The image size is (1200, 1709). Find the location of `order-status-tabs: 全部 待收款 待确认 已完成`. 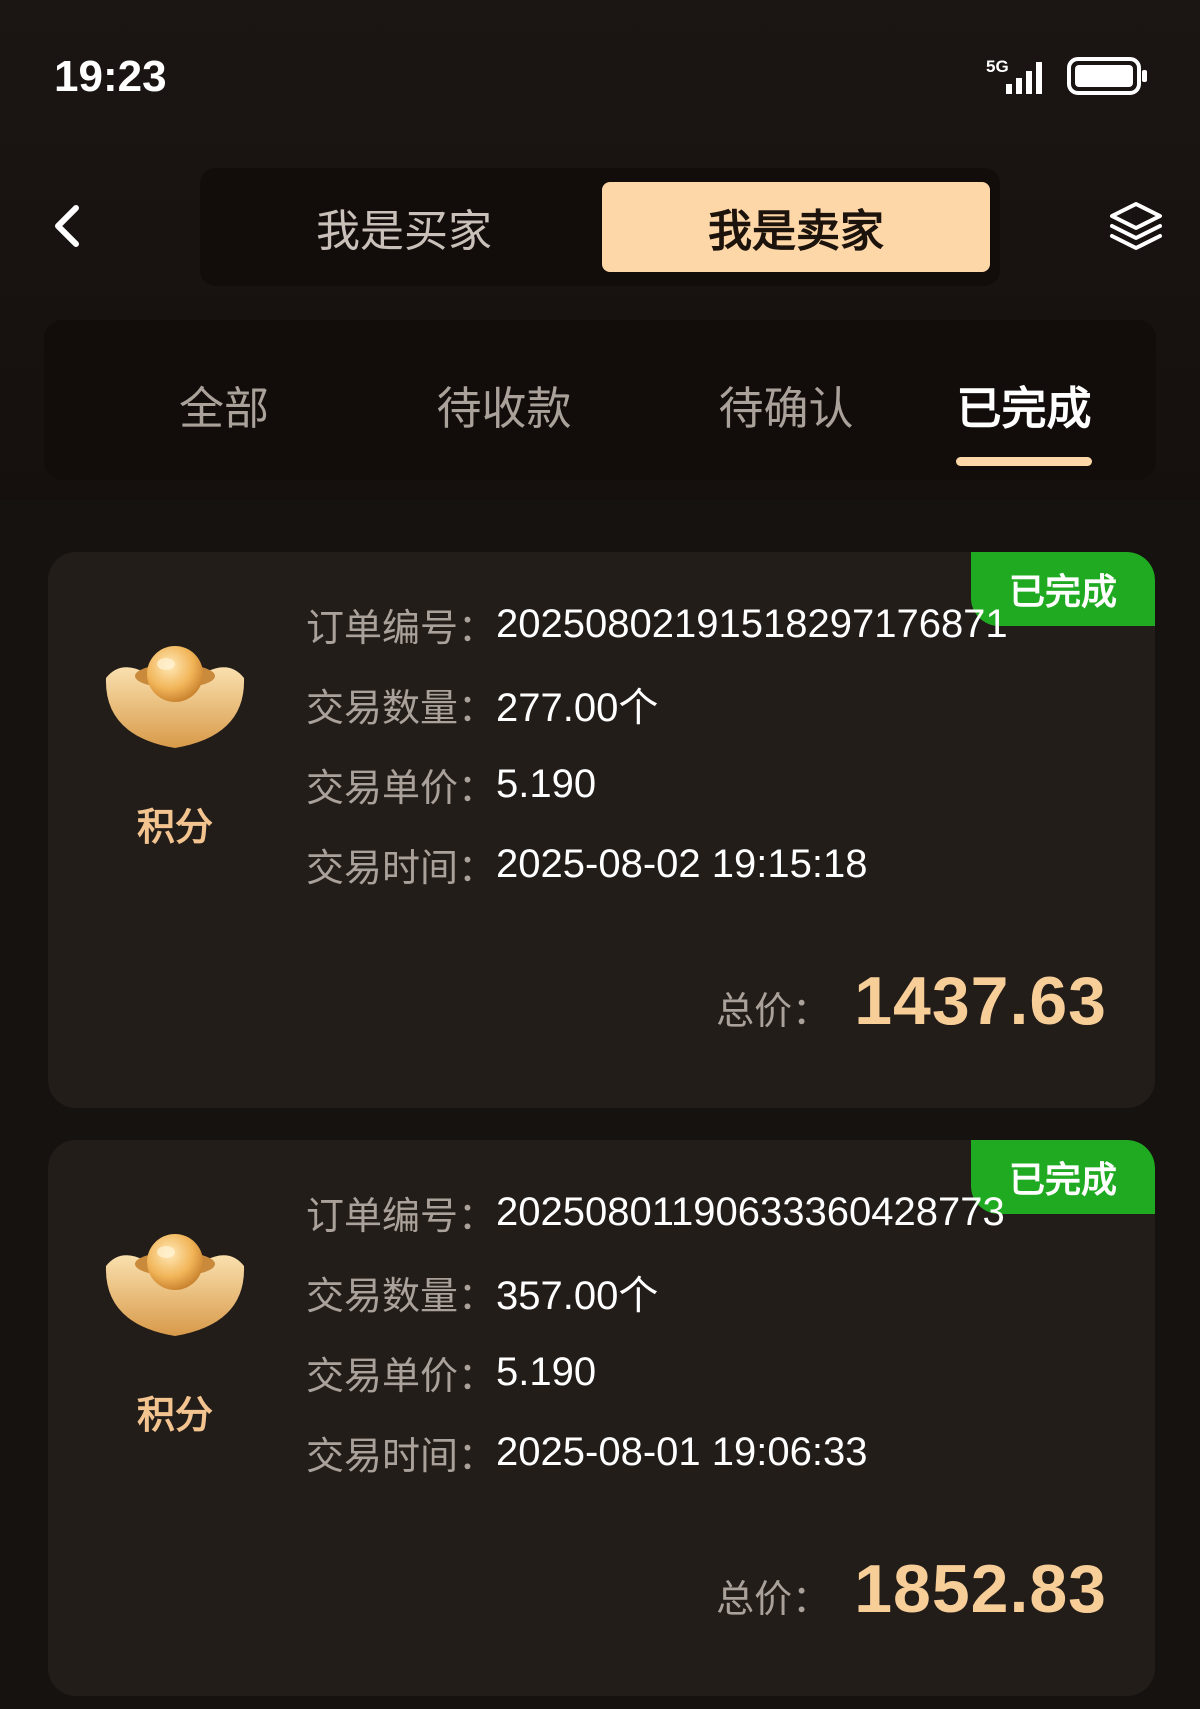

order-status-tabs: 全部 待收款 待确认 已完成 is located at coordinates (600, 400).